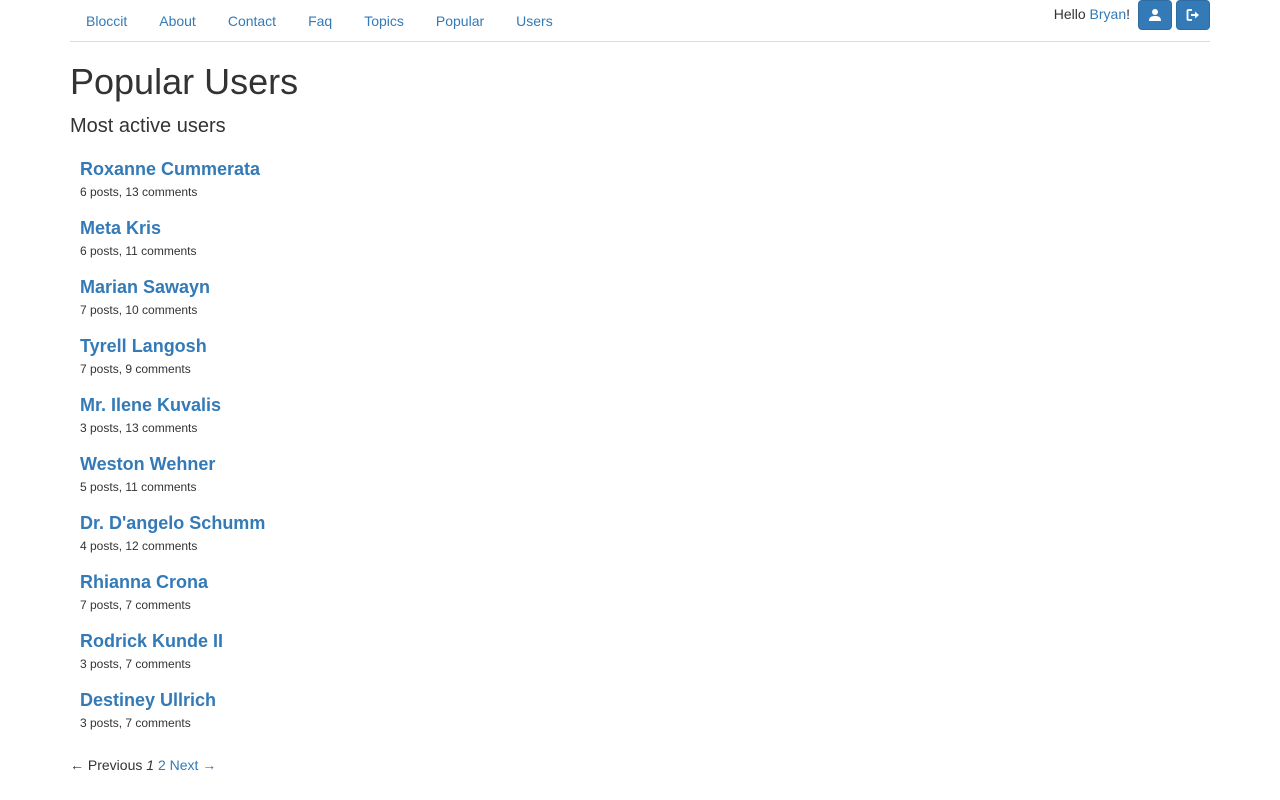 This screenshot has width=1280, height=800. I want to click on pagination-next: Next →, so click(193, 765).